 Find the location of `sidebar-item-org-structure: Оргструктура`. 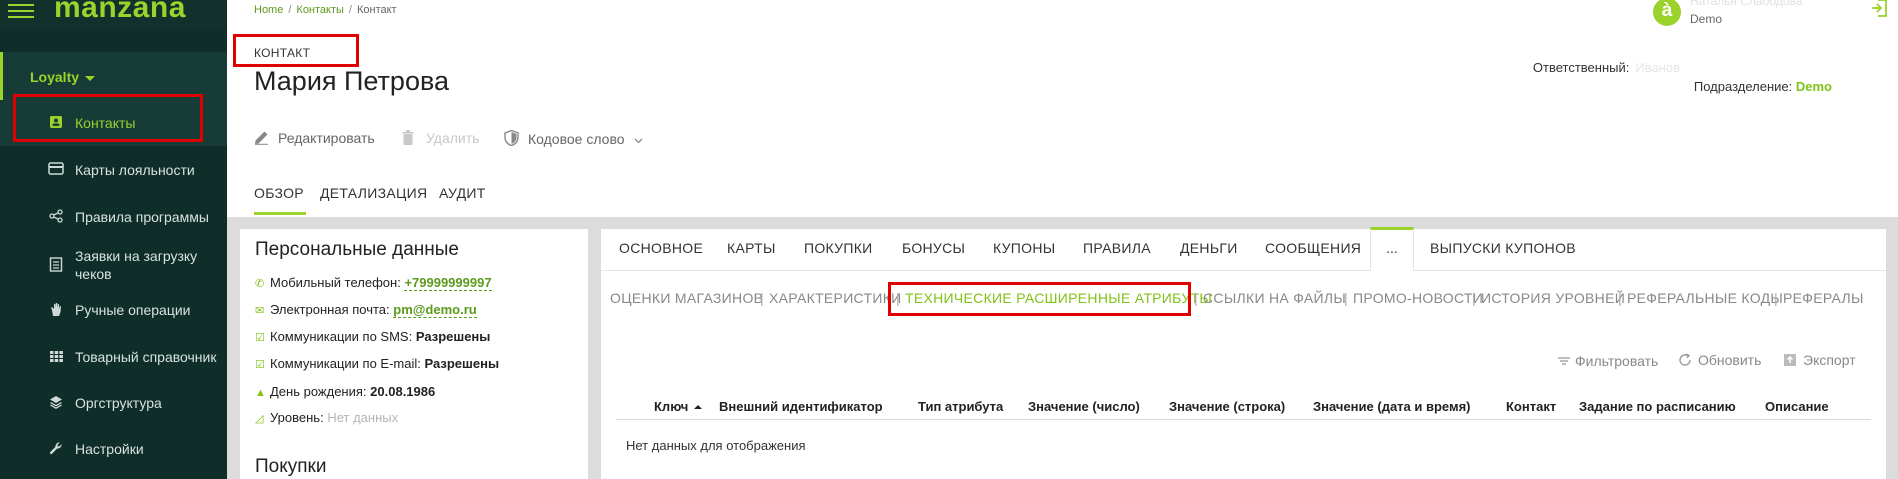

sidebar-item-org-structure: Оргструктура is located at coordinates (113, 403).